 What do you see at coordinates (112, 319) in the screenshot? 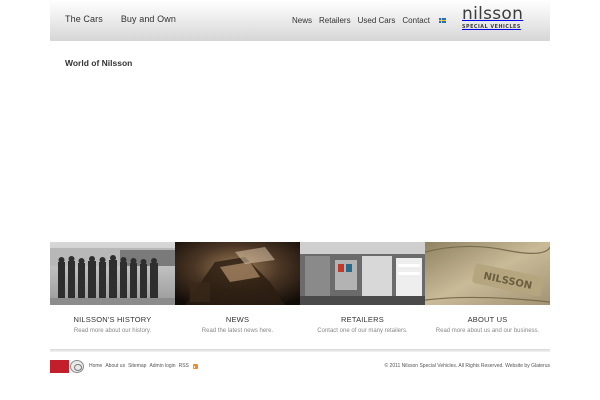
I see `feature-history-title: NILSSON'S HISTORY` at bounding box center [112, 319].